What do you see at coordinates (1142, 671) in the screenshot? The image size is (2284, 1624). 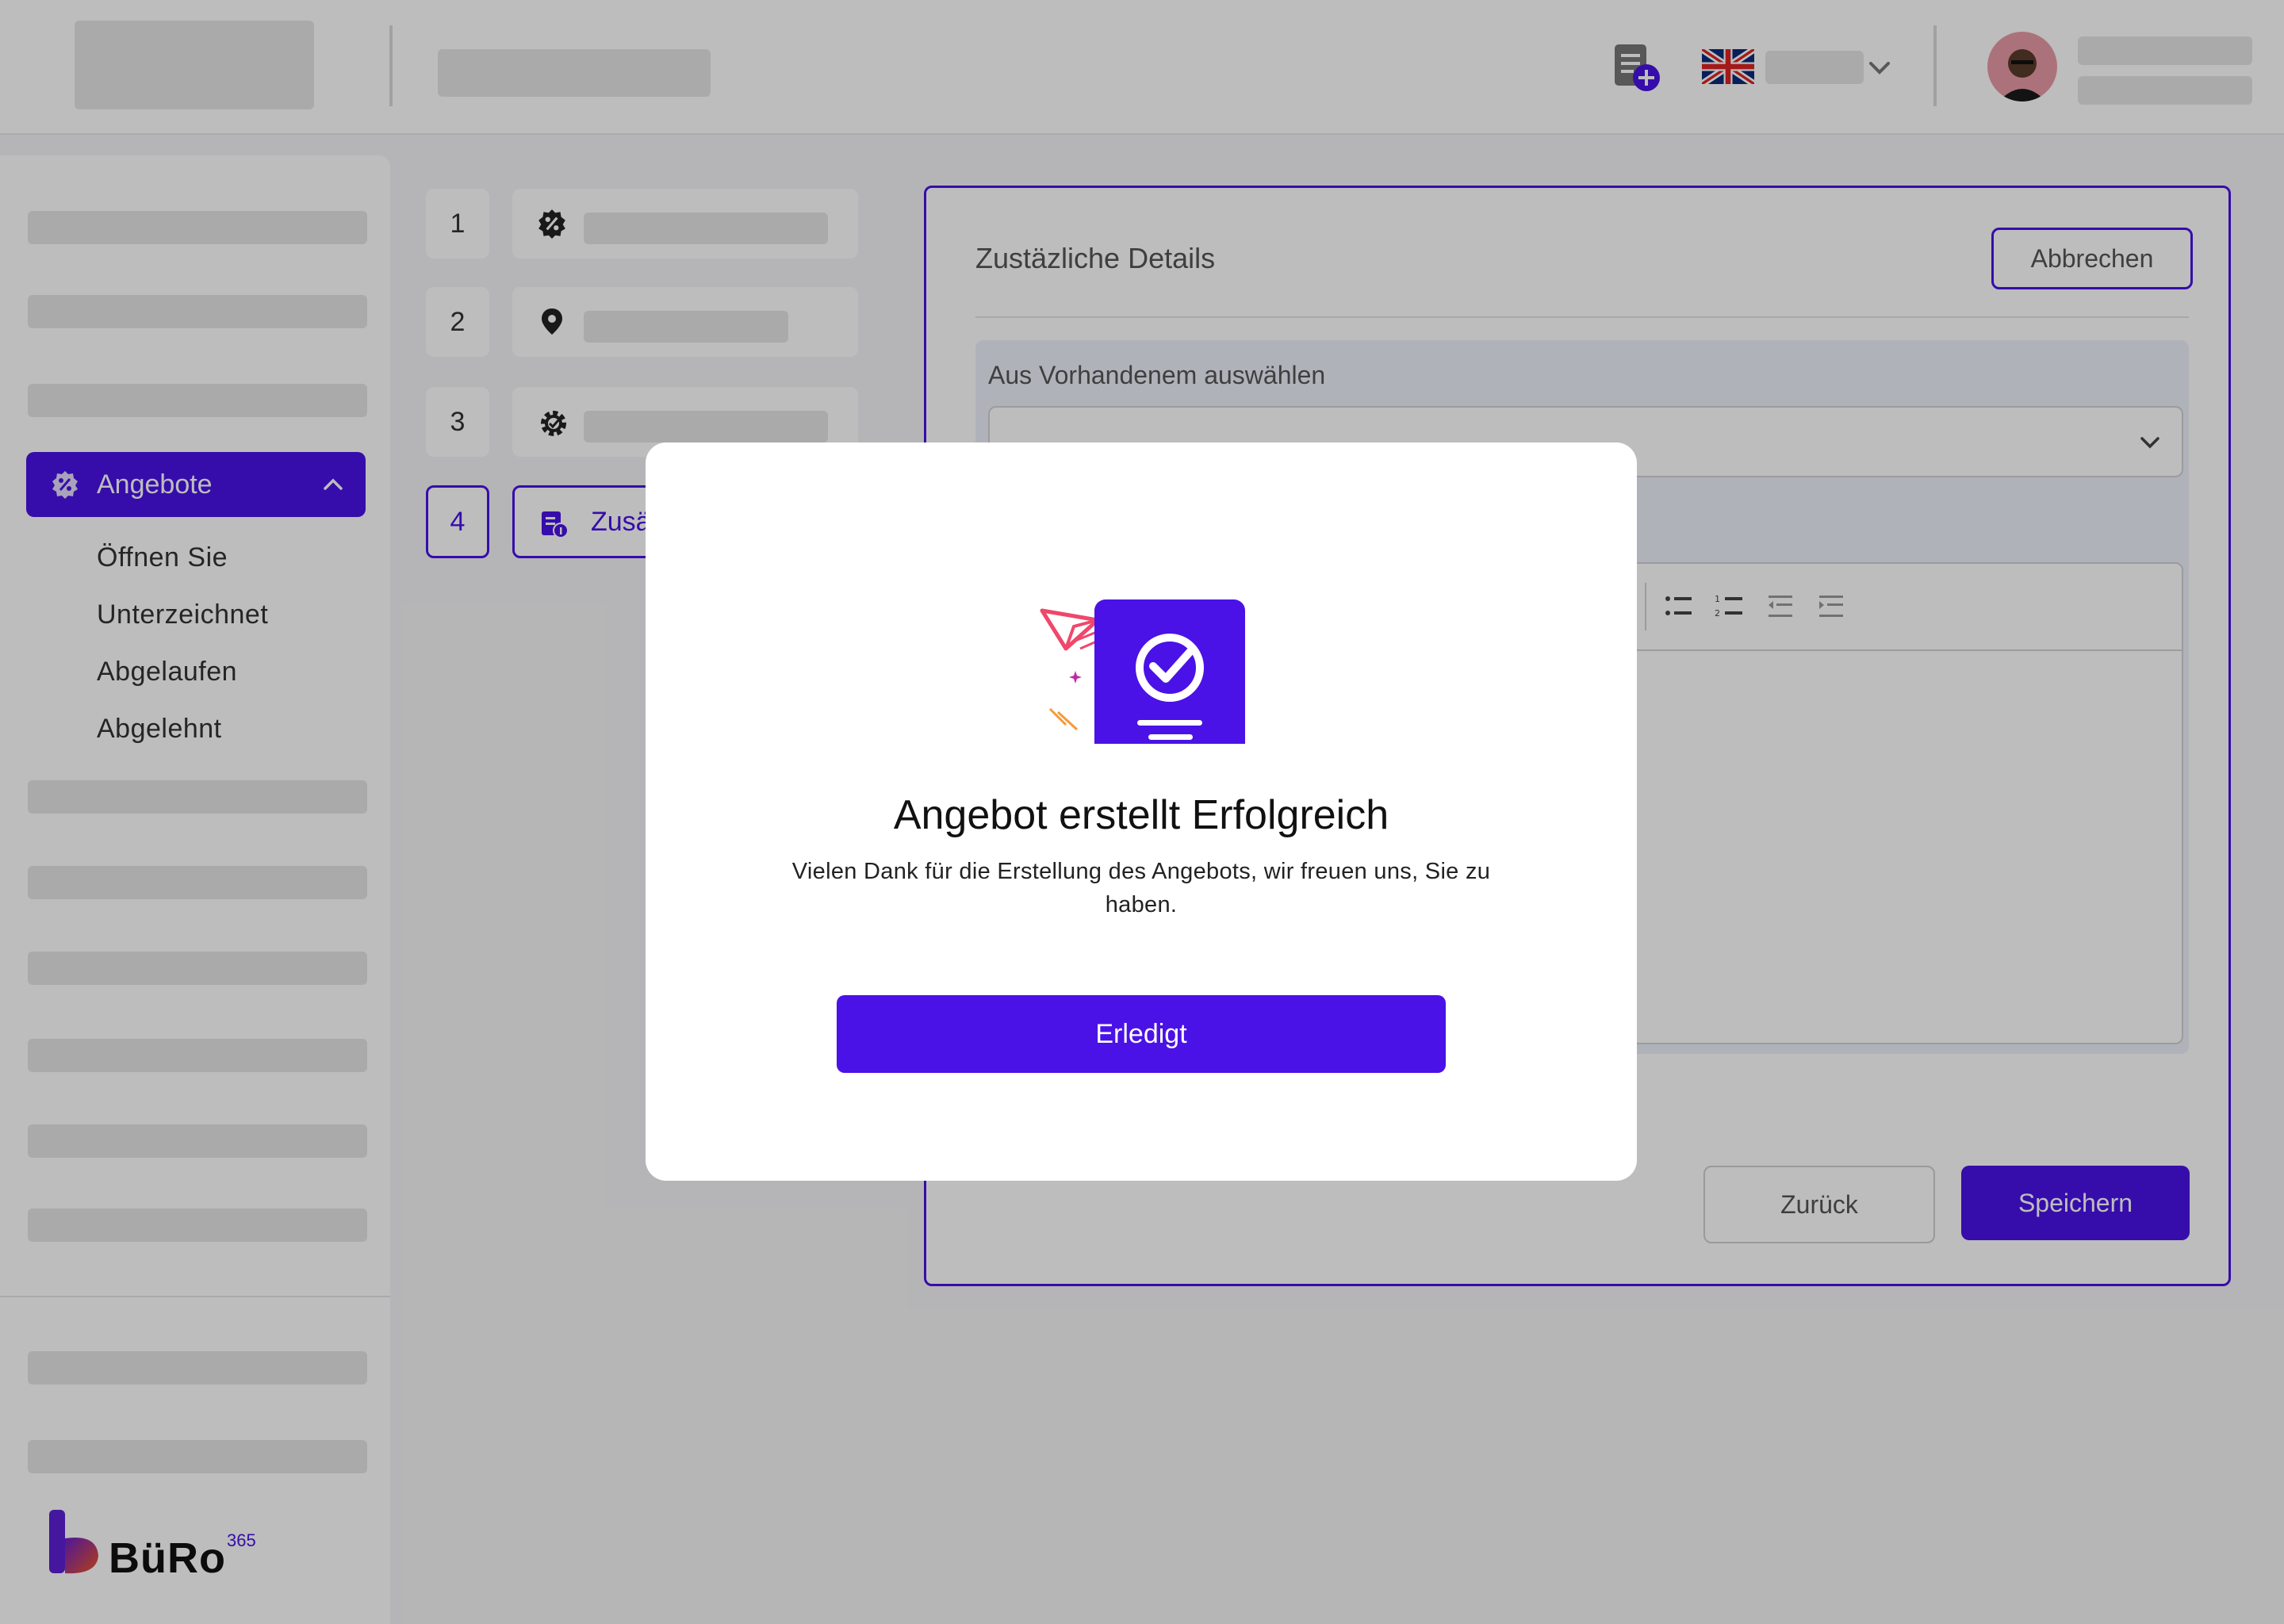 I see `success-document-icon` at bounding box center [1142, 671].